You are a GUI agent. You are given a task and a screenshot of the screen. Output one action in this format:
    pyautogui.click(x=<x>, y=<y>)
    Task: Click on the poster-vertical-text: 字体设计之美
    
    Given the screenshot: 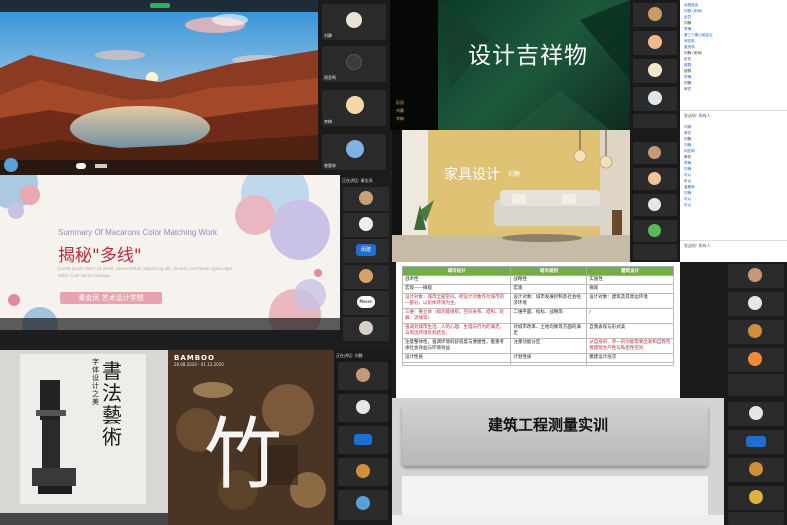 What is the action you would take?
    pyautogui.click(x=95, y=382)
    